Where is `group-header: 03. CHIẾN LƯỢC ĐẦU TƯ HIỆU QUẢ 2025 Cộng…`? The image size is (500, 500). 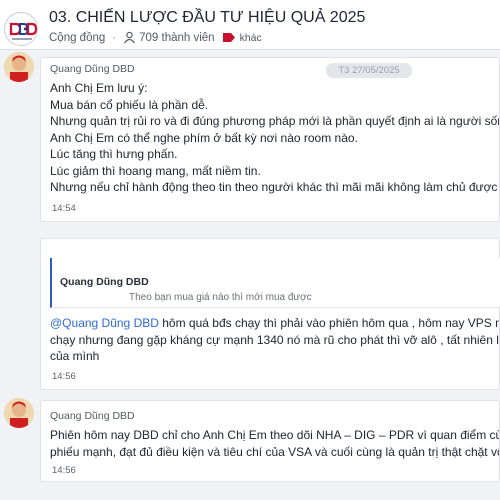
group-header: 03. CHIẾN LƯỢC ĐẦU TƯ HIỆU QUẢ 2025 Cộng… is located at coordinates (250, 25).